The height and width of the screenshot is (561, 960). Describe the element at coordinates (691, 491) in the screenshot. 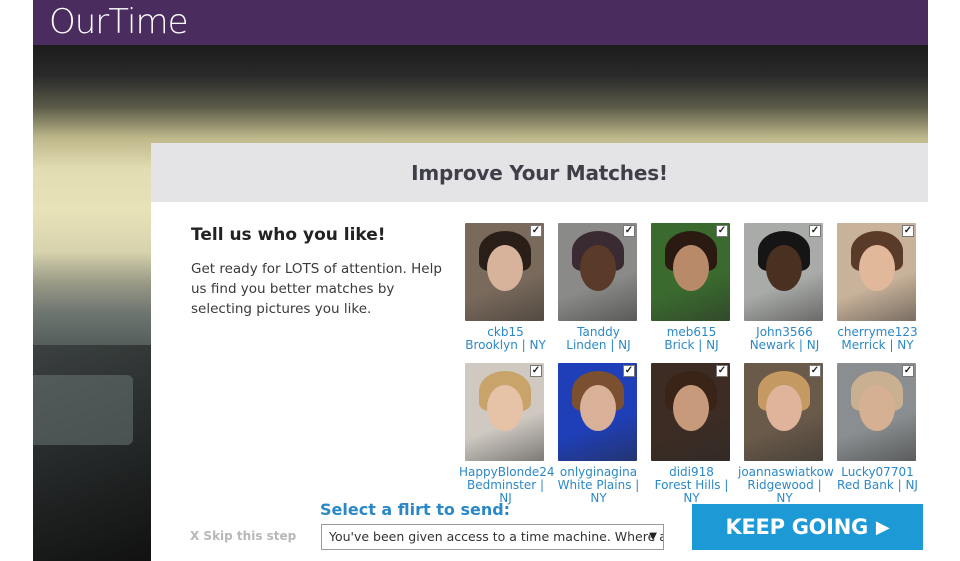

I see `profile-location: Forest Hills | NY` at that location.